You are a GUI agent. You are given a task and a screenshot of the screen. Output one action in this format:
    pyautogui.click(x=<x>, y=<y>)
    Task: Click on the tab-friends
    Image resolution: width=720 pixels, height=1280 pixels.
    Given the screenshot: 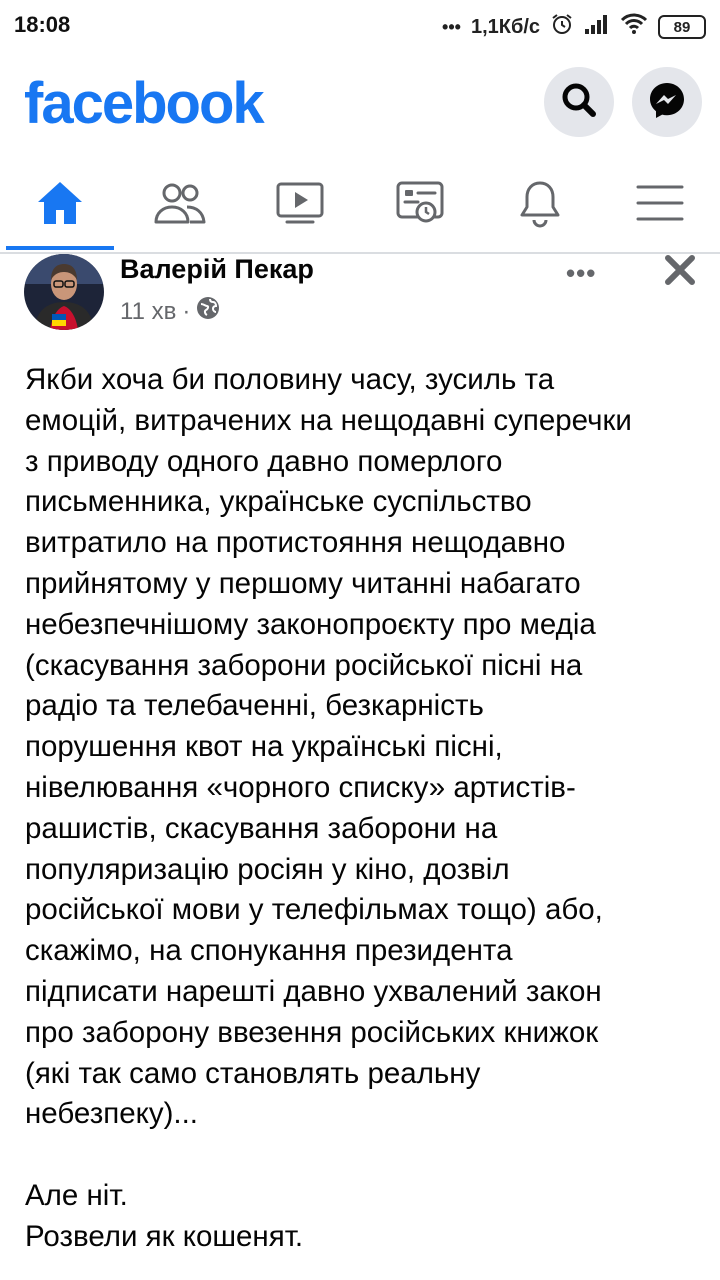 What is the action you would take?
    pyautogui.click(x=180, y=205)
    